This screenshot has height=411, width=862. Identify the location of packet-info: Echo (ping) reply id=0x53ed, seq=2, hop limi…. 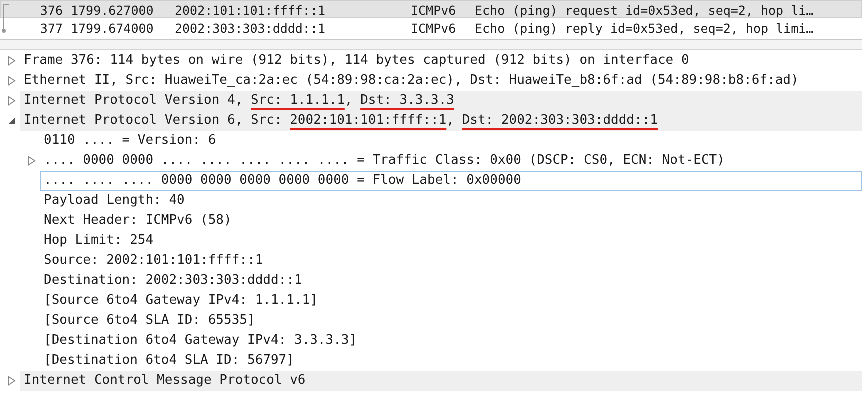
(644, 28).